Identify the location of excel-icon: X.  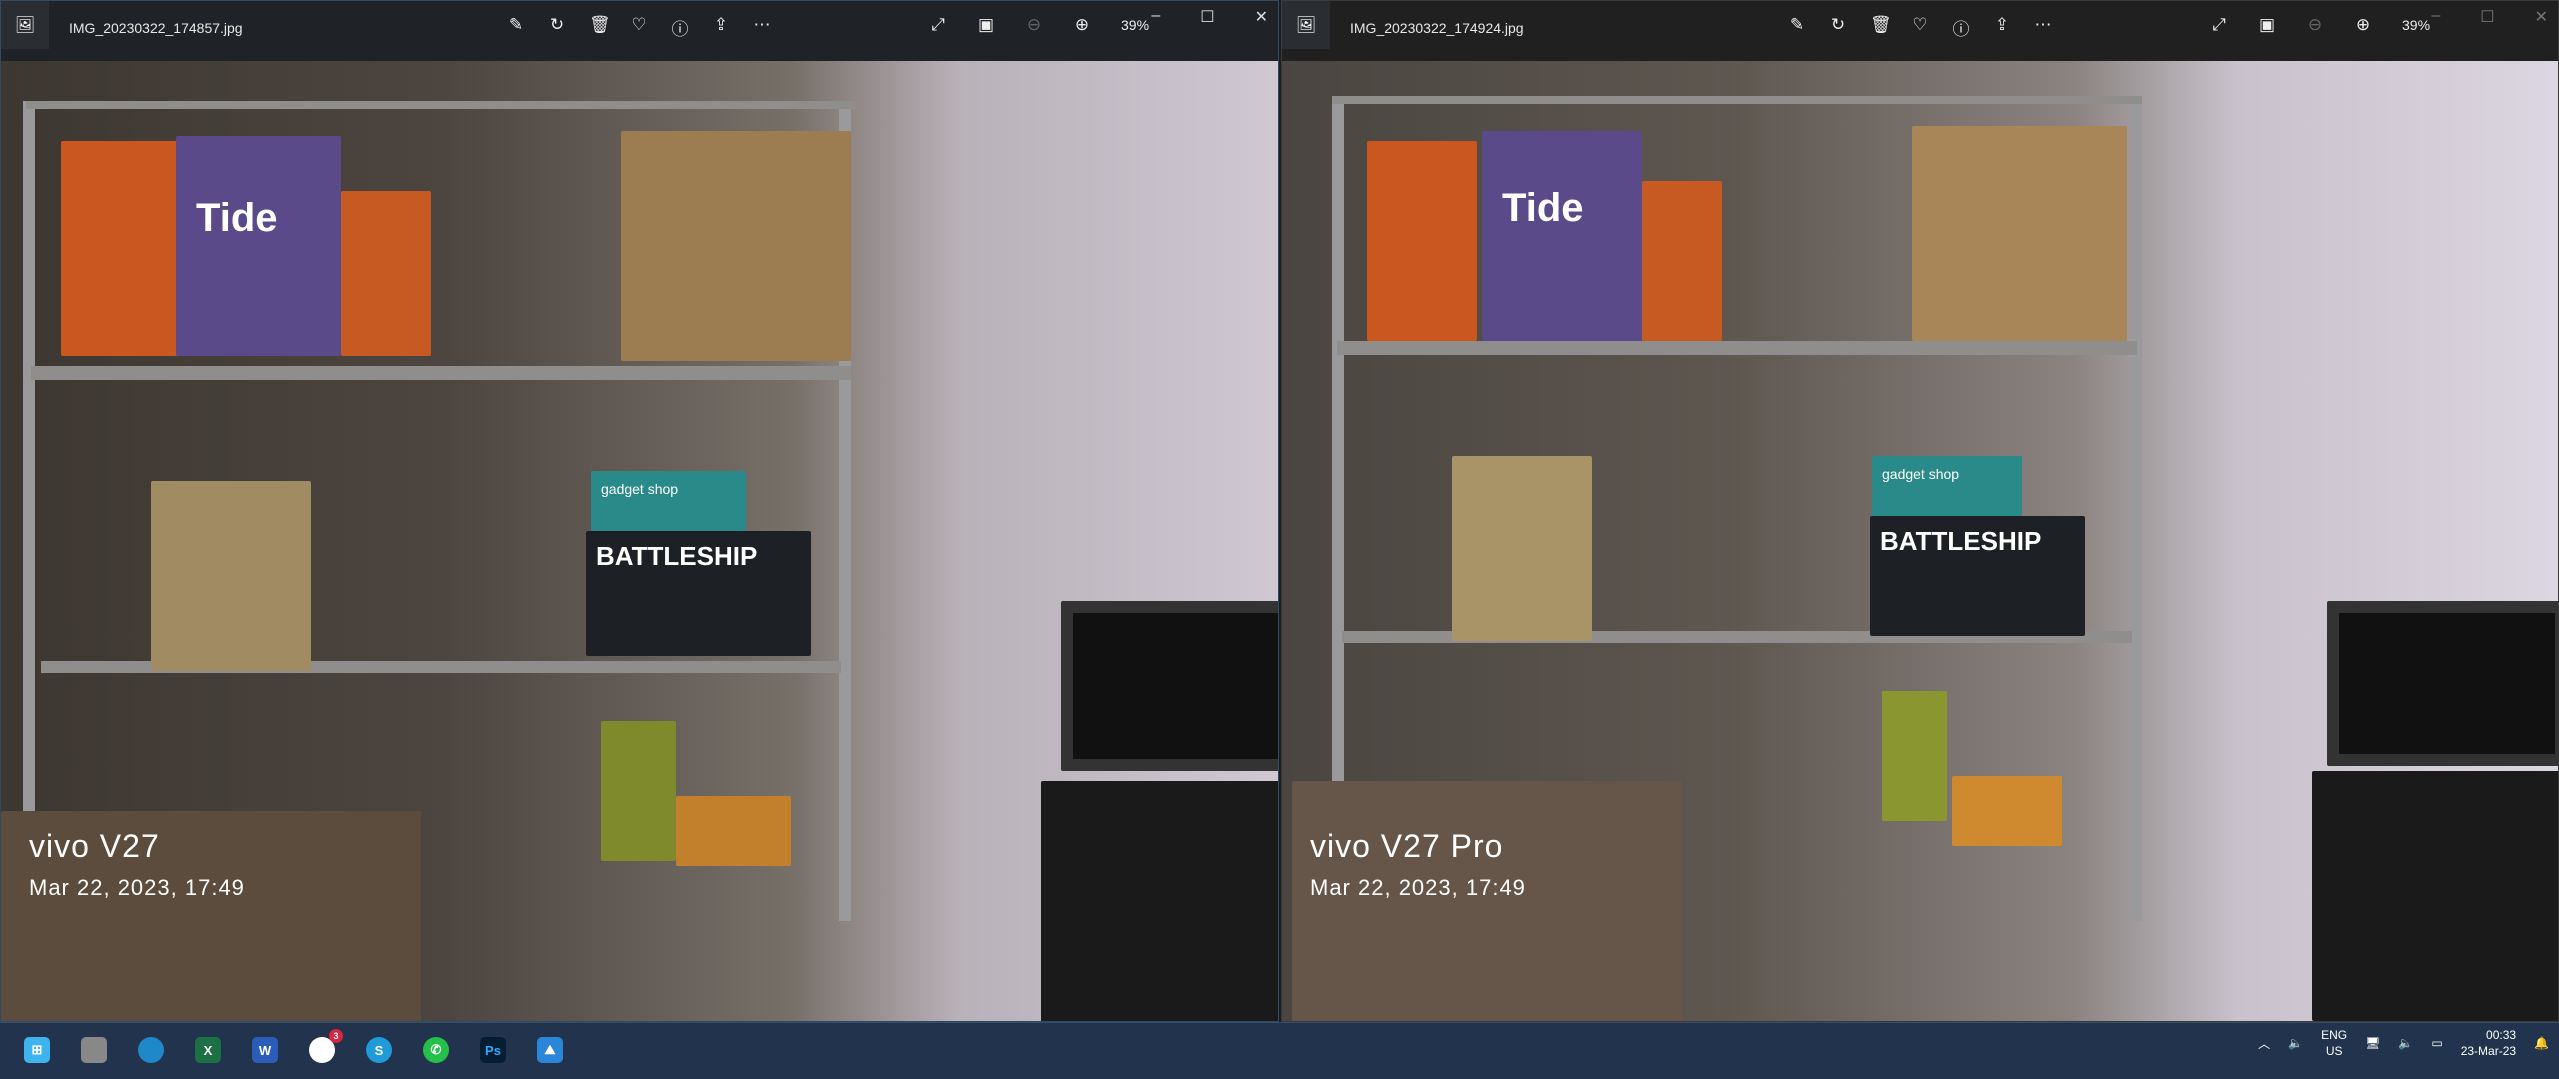
(208, 1050).